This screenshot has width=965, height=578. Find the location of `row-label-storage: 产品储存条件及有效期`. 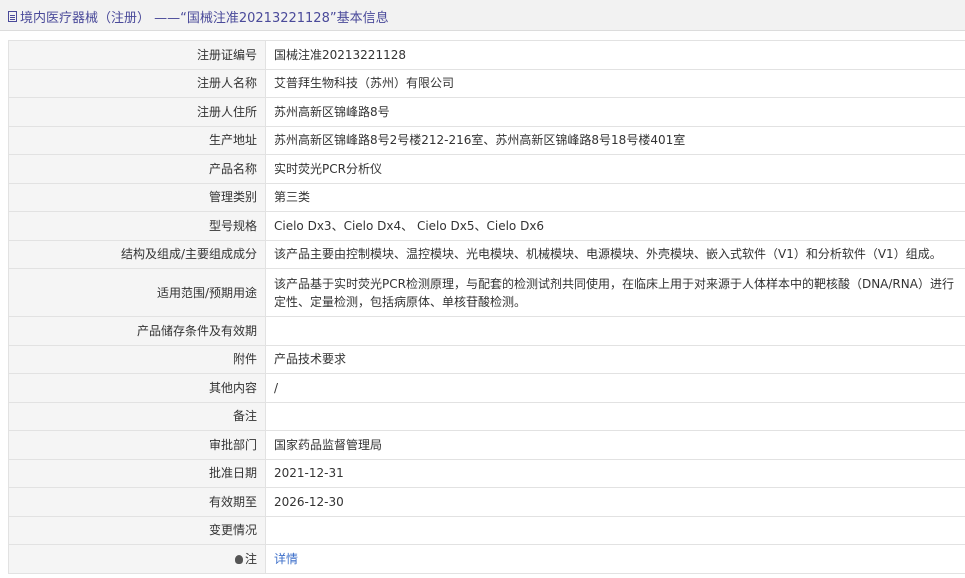

row-label-storage: 产品储存条件及有效期 is located at coordinates (137, 331).